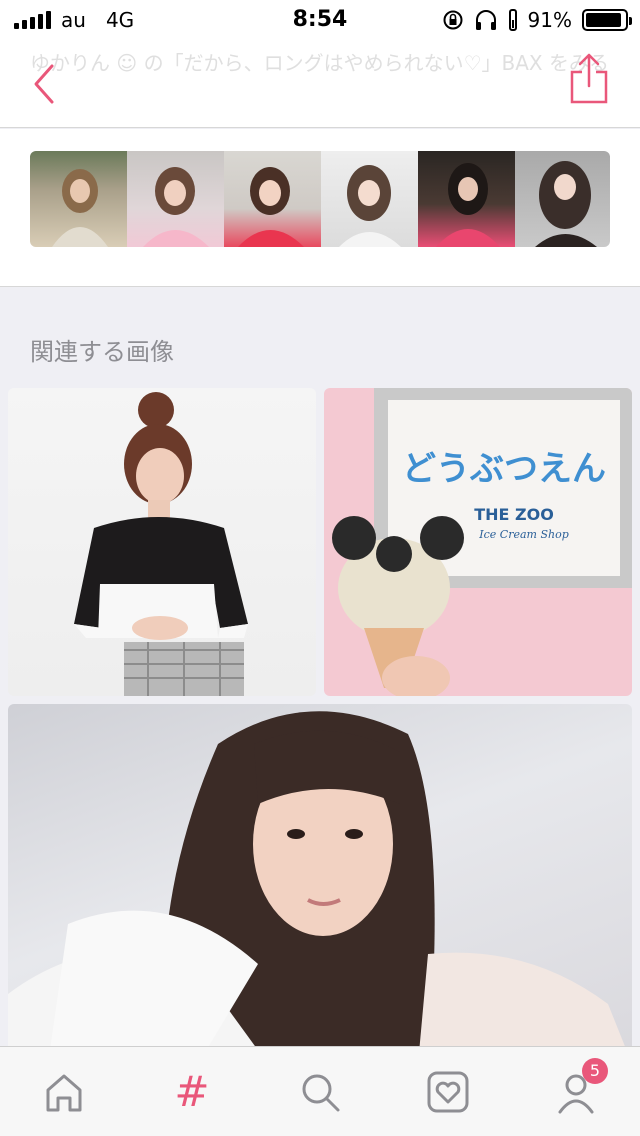 The image size is (640, 1136). Describe the element at coordinates (485, 20) in the screenshot. I see `headphones-icon` at that location.